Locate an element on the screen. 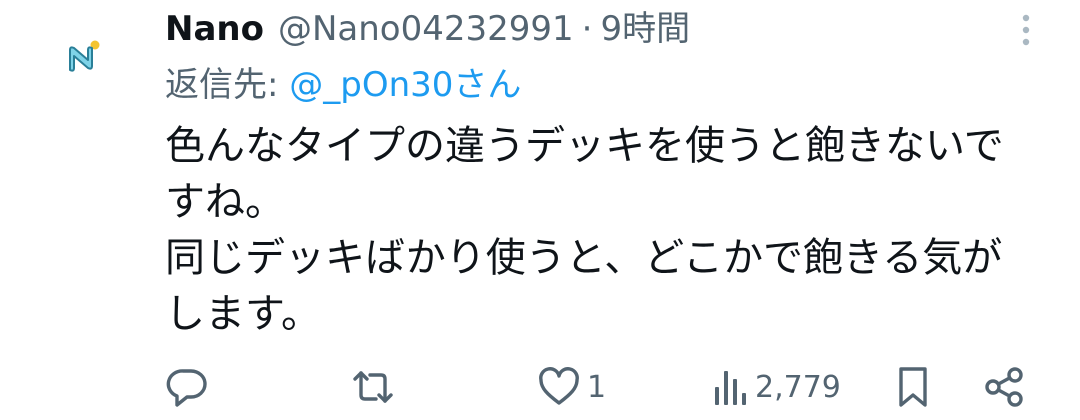 The width and height of the screenshot is (1080, 420). bookmark-icon is located at coordinates (913, 387).